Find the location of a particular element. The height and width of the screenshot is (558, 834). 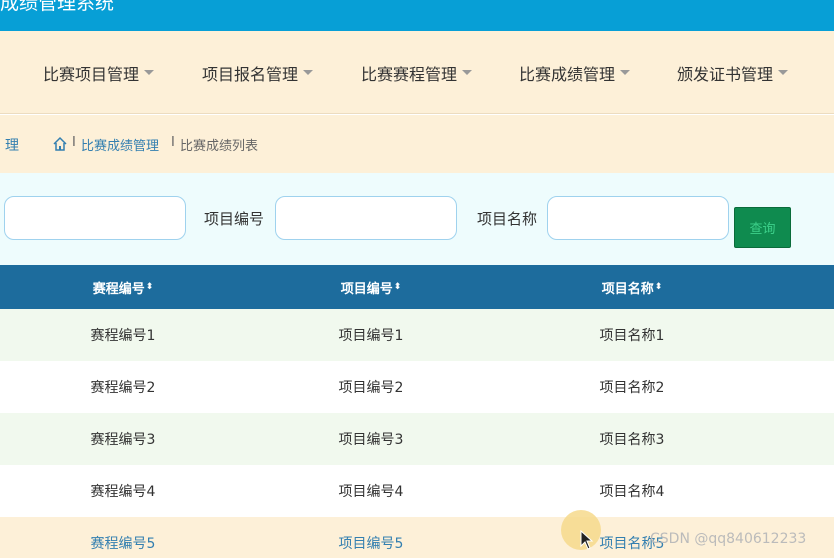

project-name-label: 项目名称 is located at coordinates (507, 219).